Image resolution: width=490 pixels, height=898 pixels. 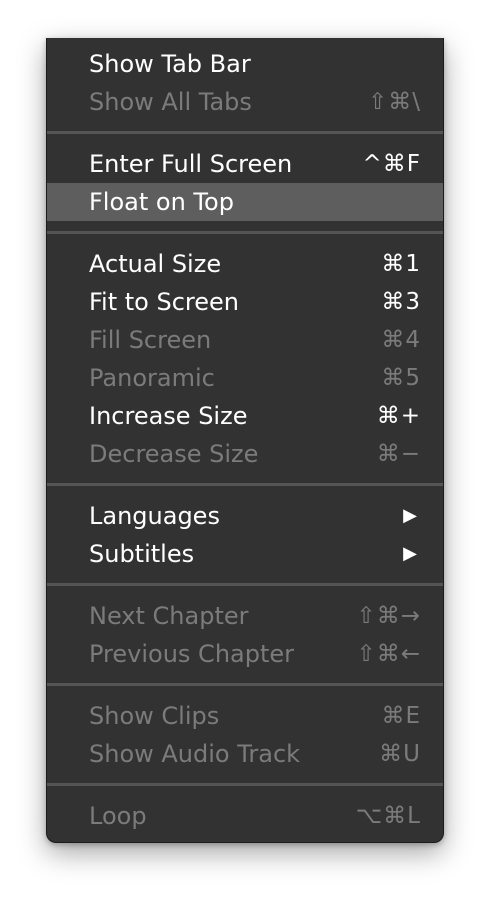 What do you see at coordinates (388, 616) in the screenshot?
I see `keyboard-shortcut: ⇧⌘→` at bounding box center [388, 616].